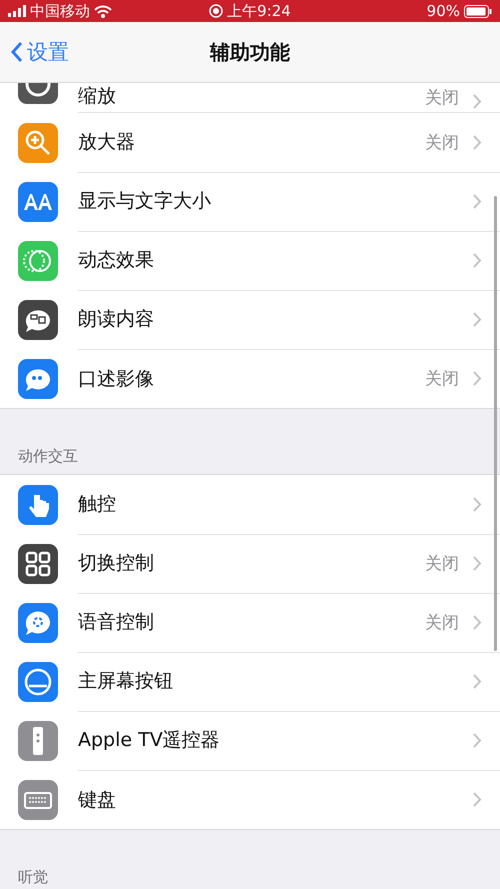 The image size is (500, 889). I want to click on section-header: 听觉, so click(33, 877).